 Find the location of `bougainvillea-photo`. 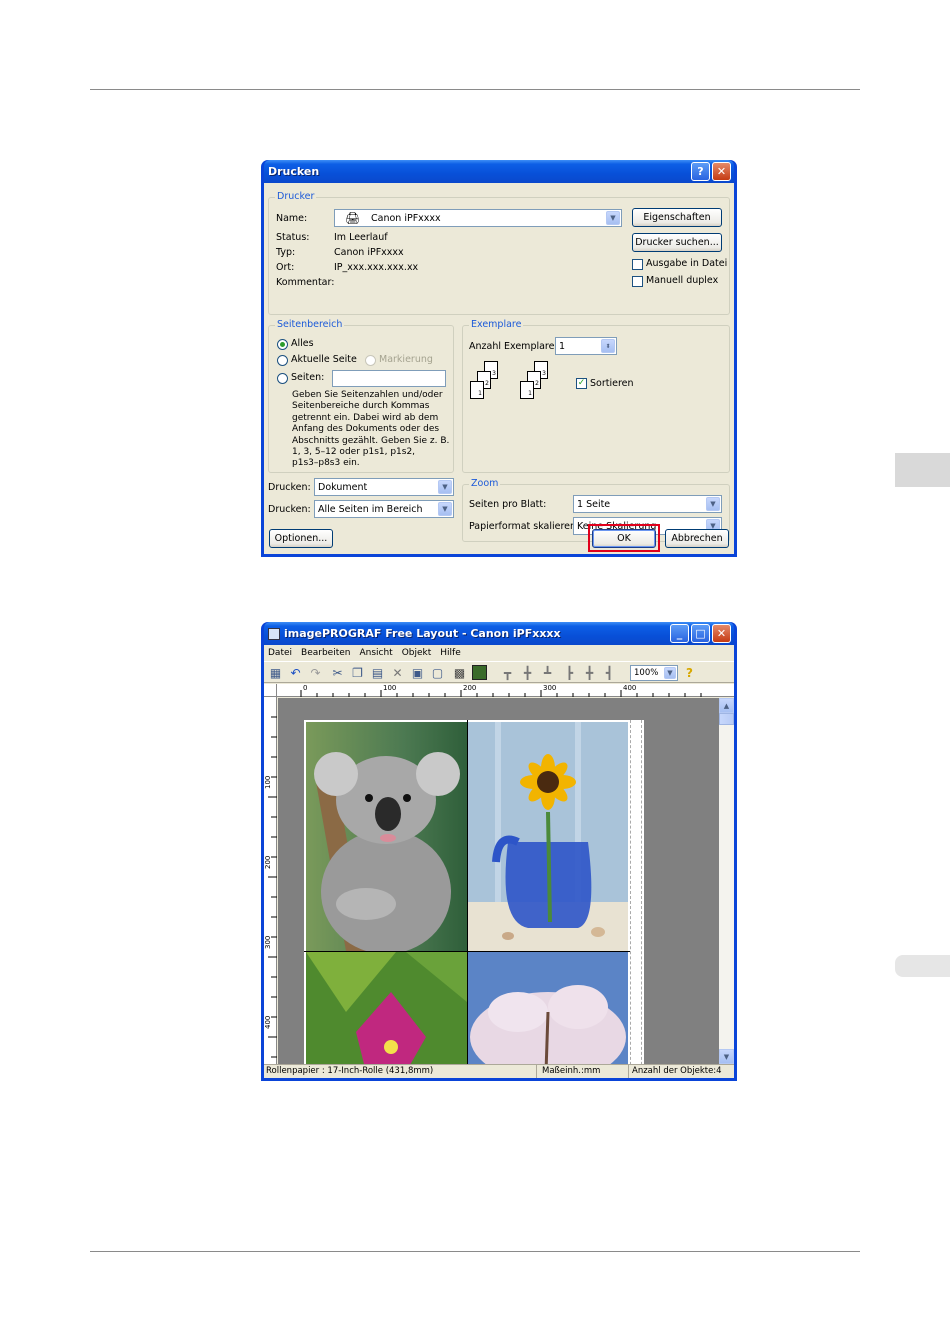

bougainvillea-photo is located at coordinates (386, 1008).